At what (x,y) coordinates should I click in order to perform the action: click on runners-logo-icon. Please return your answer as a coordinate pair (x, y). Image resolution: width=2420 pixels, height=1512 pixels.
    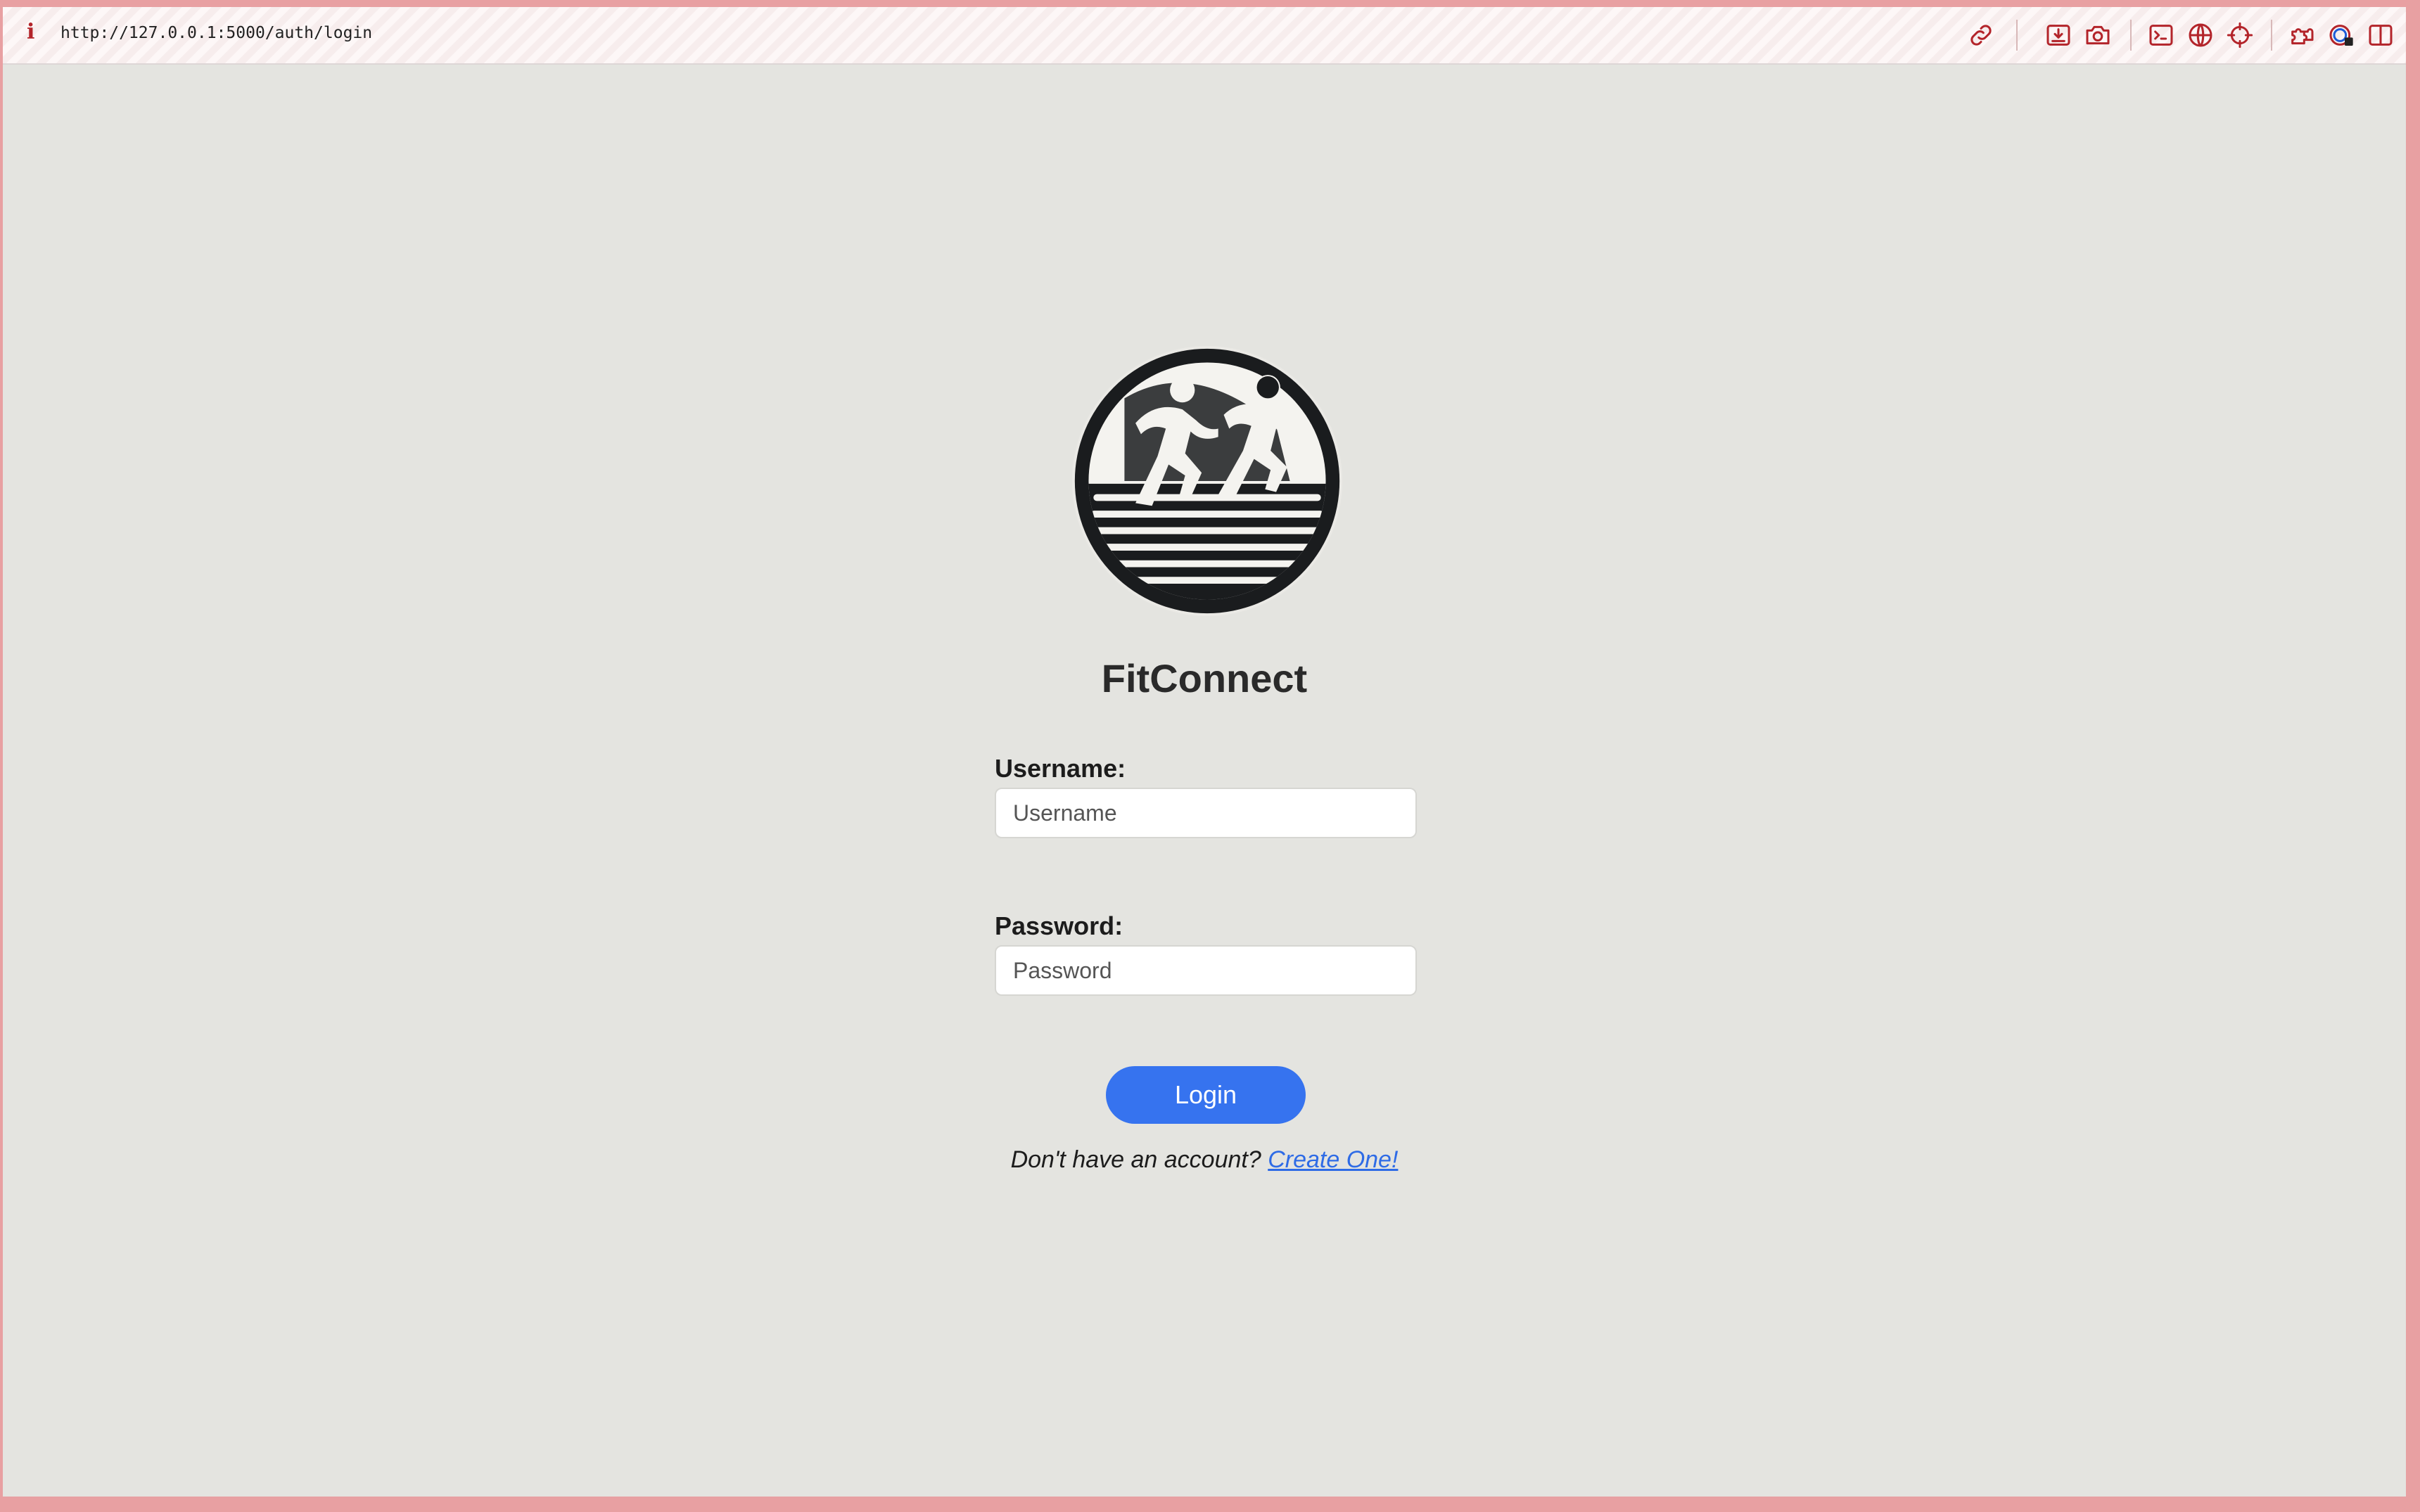
    Looking at the image, I should click on (1207, 481).